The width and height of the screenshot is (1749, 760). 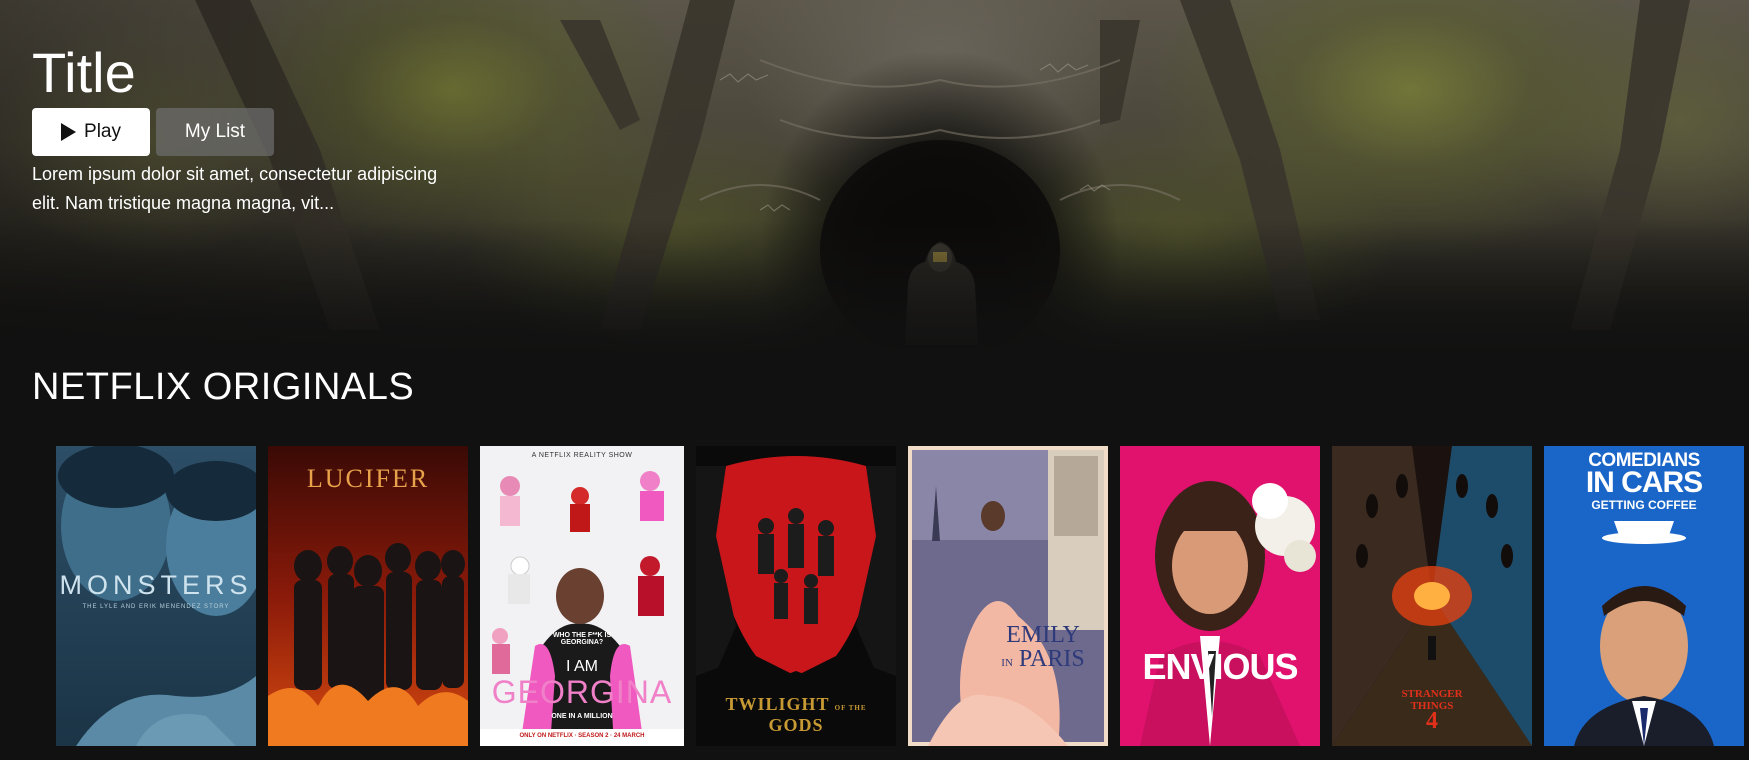 I want to click on poster-emily-title-a: EMILY, so click(x=1043, y=635).